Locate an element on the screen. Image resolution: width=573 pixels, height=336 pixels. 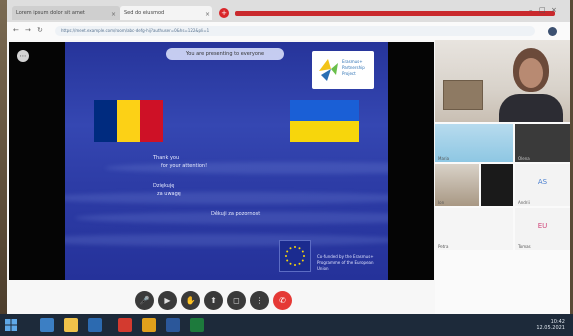
participant-name: Ion is located at coordinates (441, 202).